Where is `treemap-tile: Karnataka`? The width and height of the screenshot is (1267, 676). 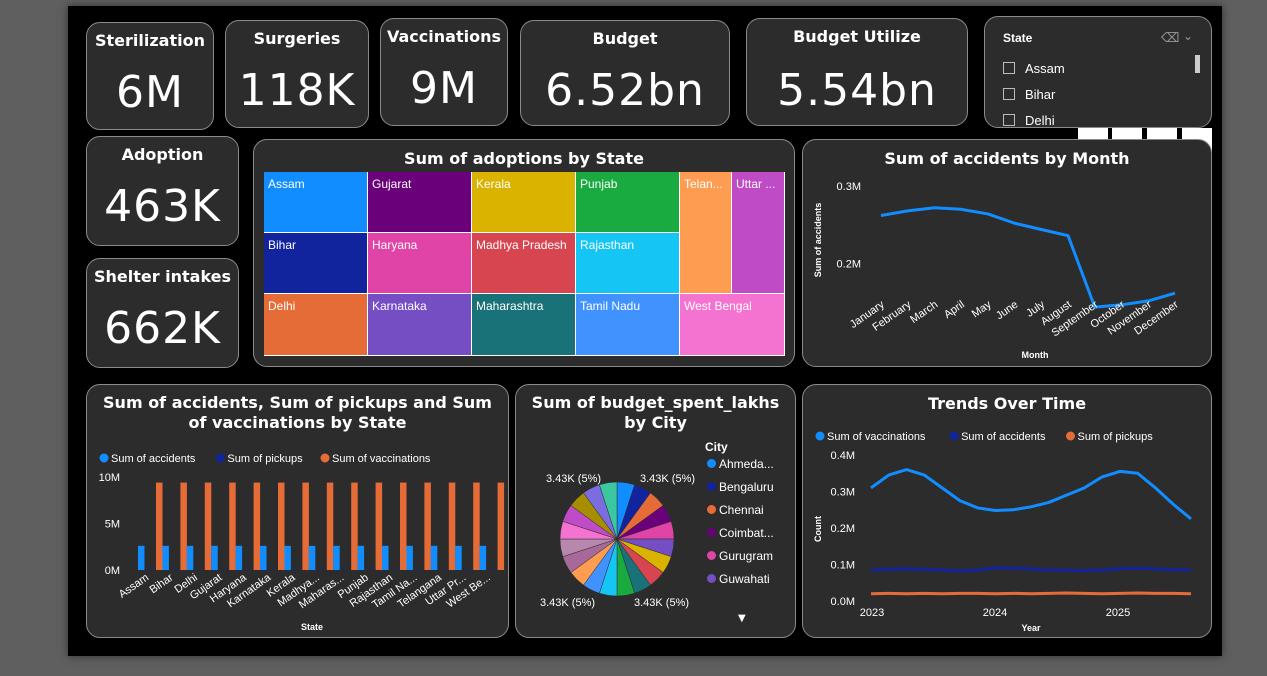 treemap-tile: Karnataka is located at coordinates (420, 325).